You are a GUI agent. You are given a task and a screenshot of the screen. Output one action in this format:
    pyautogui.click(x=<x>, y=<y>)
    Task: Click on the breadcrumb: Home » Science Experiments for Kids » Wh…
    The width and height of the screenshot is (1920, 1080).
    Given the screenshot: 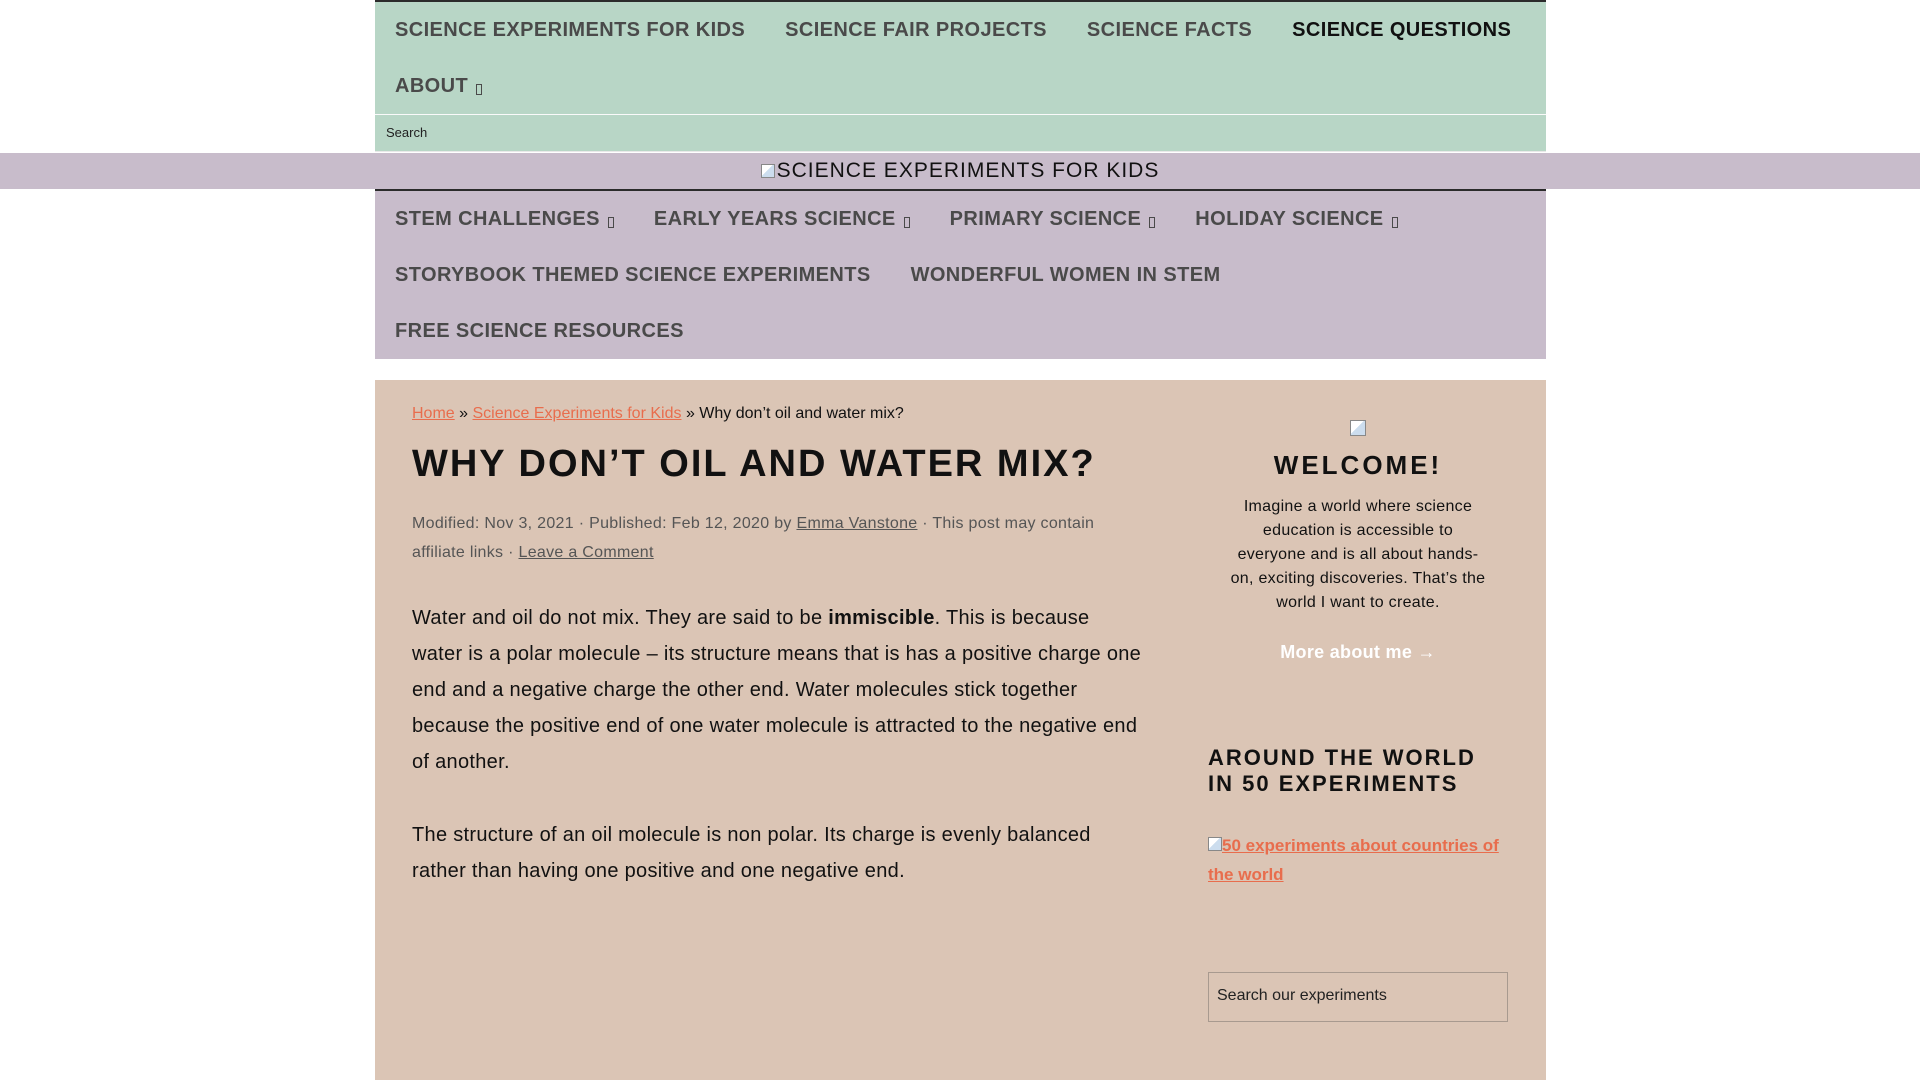 What is the action you would take?
    pyautogui.click(x=777, y=414)
    